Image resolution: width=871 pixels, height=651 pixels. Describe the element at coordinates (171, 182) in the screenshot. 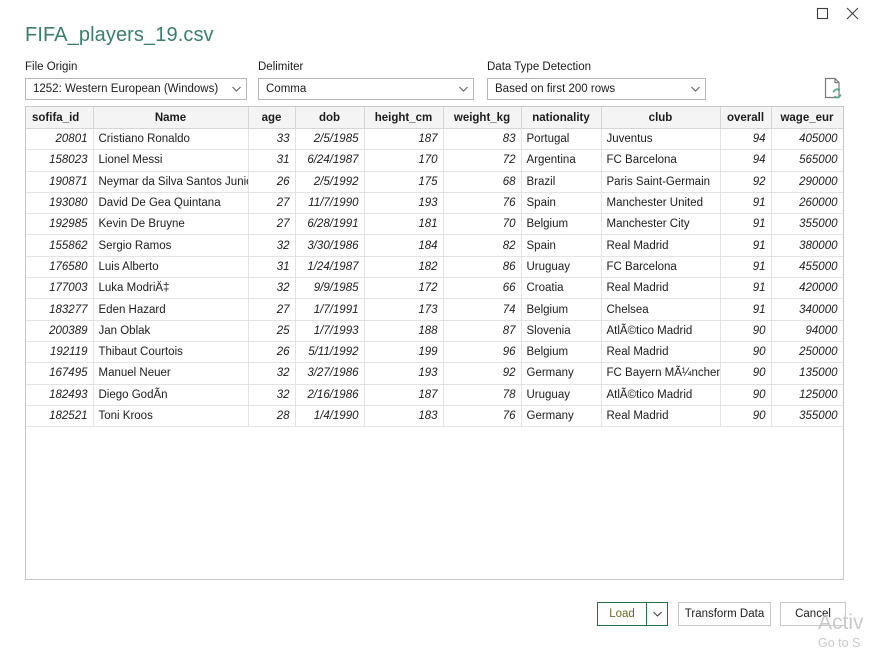

I see `cell-Name: Neymar da Silva Santos Junior` at that location.